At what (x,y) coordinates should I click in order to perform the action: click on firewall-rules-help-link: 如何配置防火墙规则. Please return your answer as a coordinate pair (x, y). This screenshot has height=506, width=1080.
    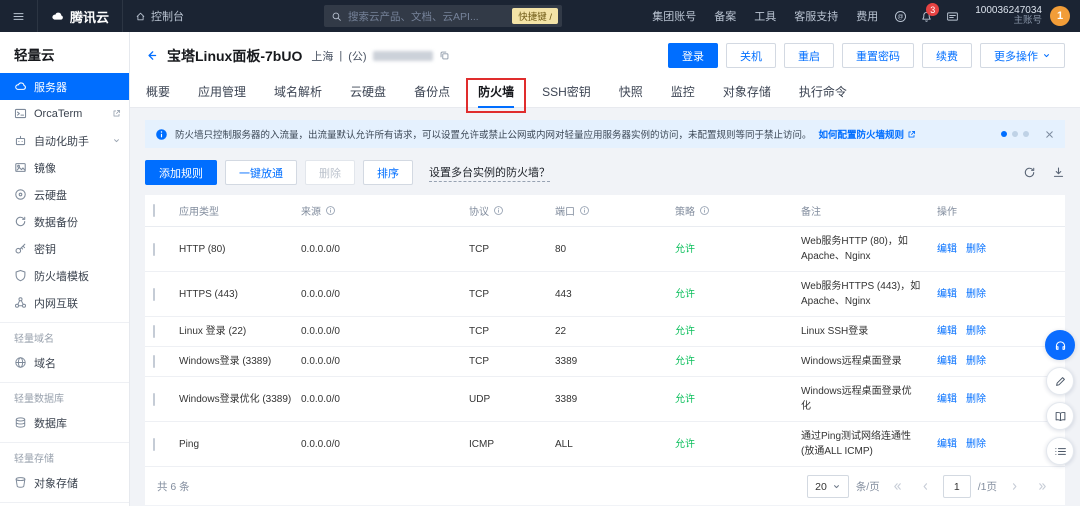
    Looking at the image, I should click on (868, 134).